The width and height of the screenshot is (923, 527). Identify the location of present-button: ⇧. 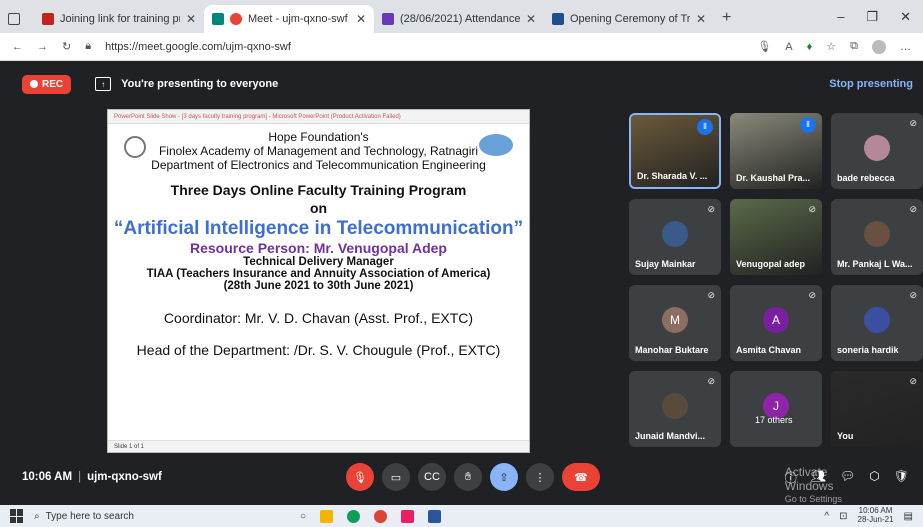
(504, 477).